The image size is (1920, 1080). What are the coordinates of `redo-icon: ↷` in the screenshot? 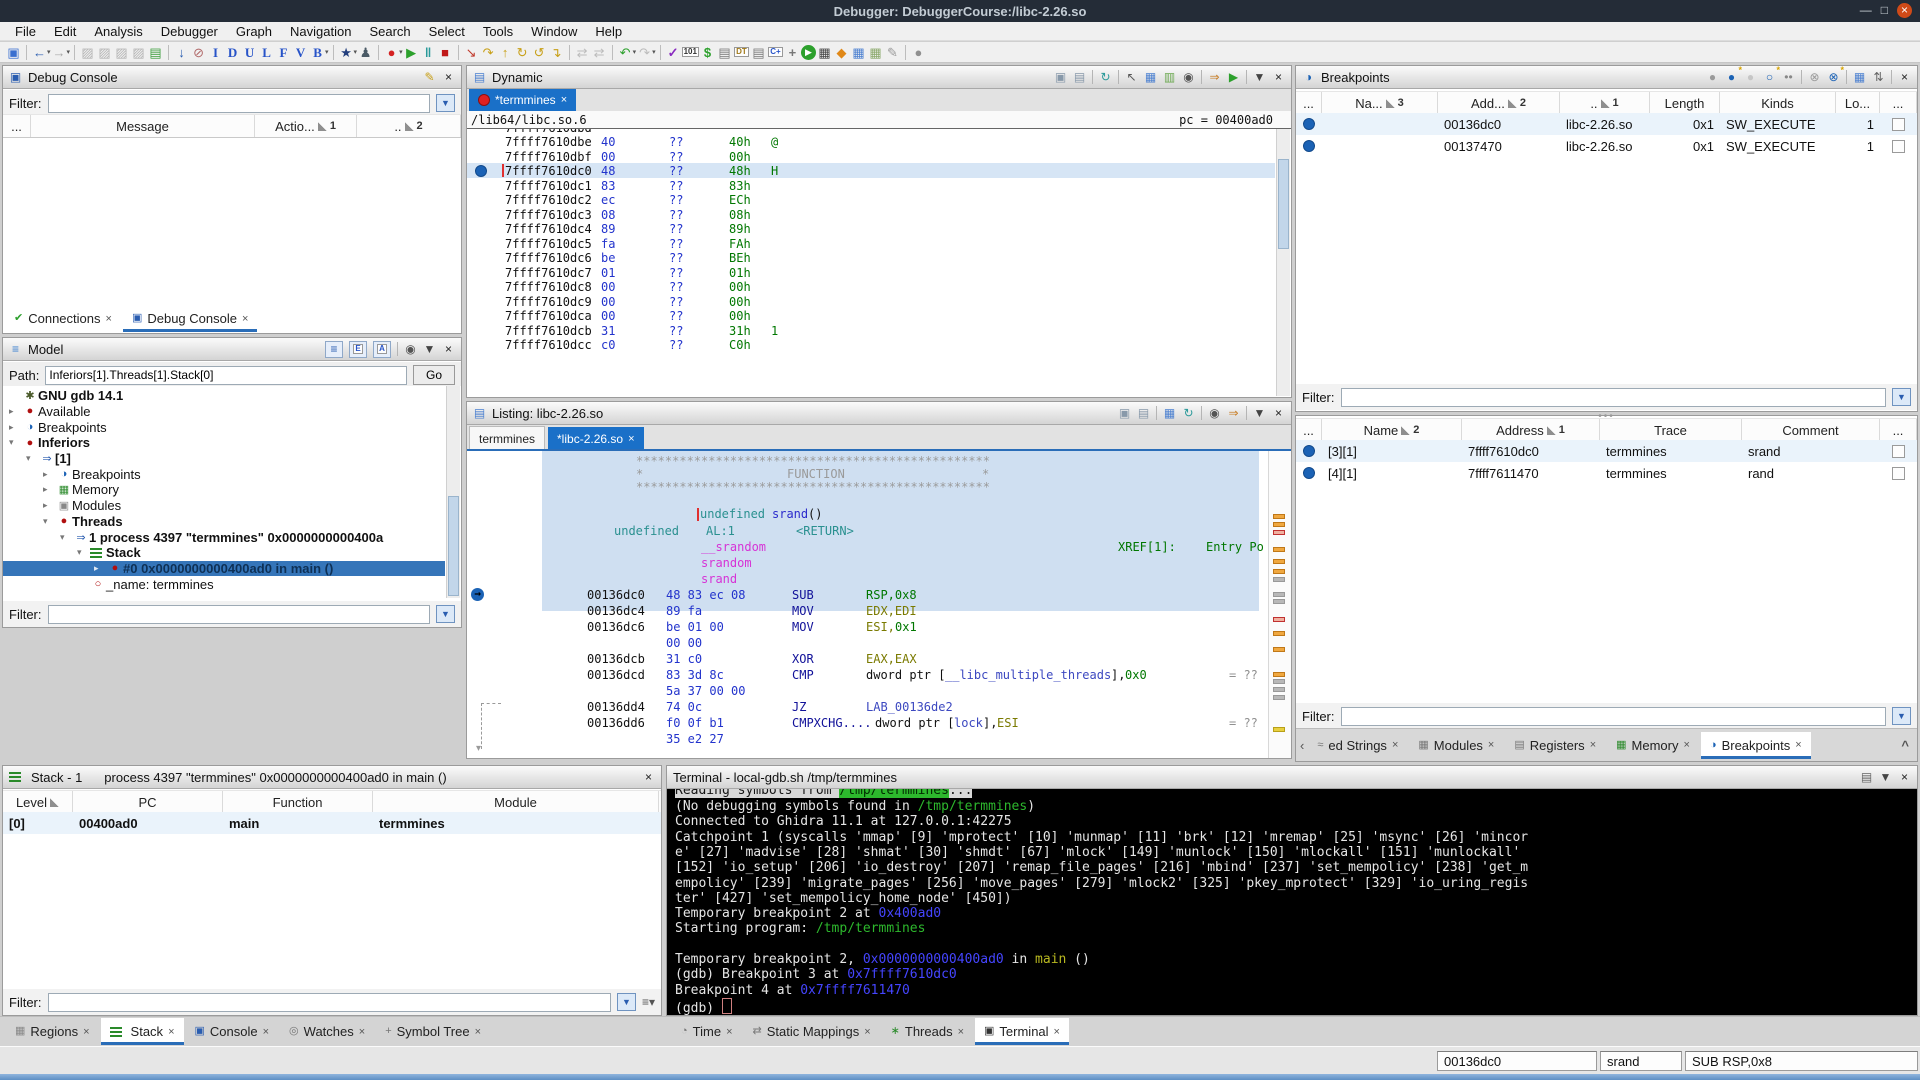 It's located at (644, 52).